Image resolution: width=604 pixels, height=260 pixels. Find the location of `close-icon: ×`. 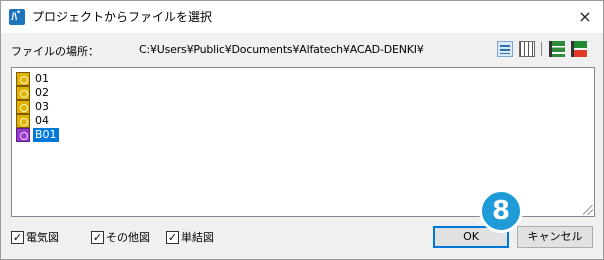

close-icon: × is located at coordinates (585, 17).